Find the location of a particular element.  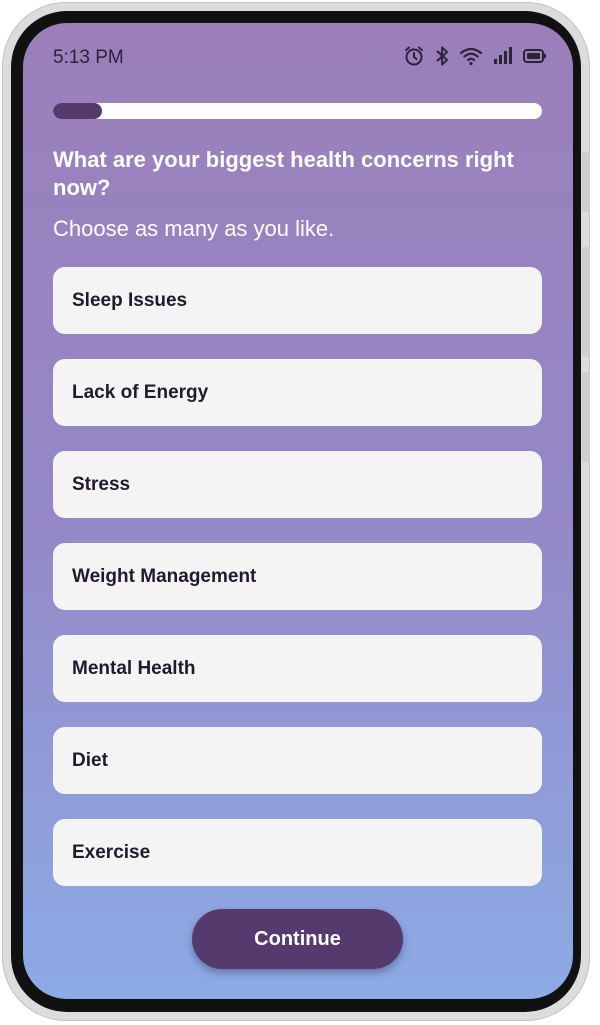

wifi-icon is located at coordinates (471, 56).